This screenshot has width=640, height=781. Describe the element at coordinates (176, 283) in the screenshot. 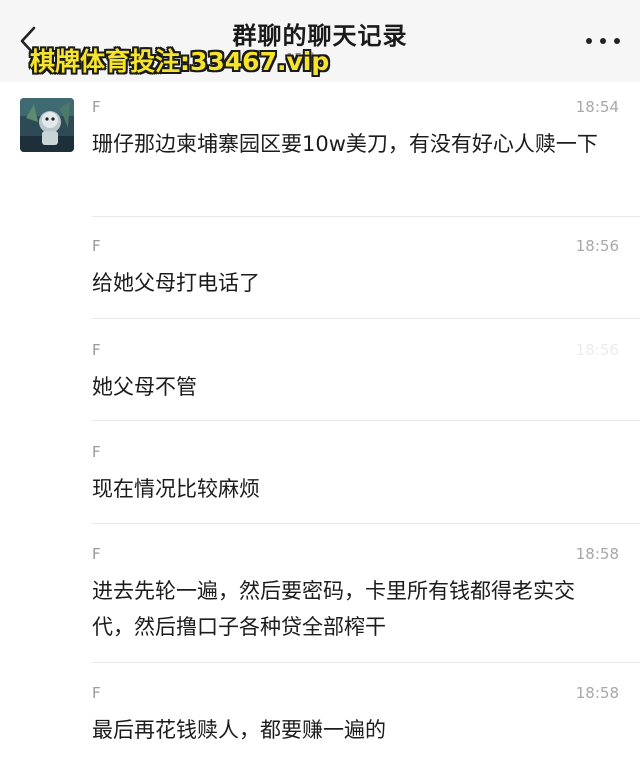

I see `message-text: 给她父母打电话了` at that location.